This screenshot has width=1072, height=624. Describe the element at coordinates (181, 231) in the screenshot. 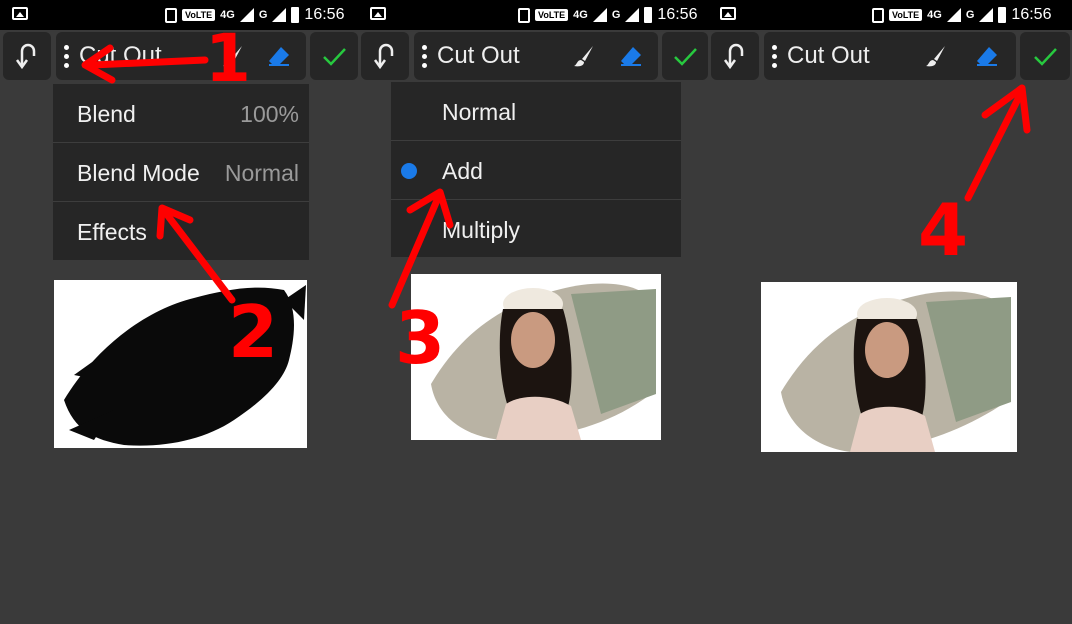

I see `menu-item-effects: Effects` at that location.